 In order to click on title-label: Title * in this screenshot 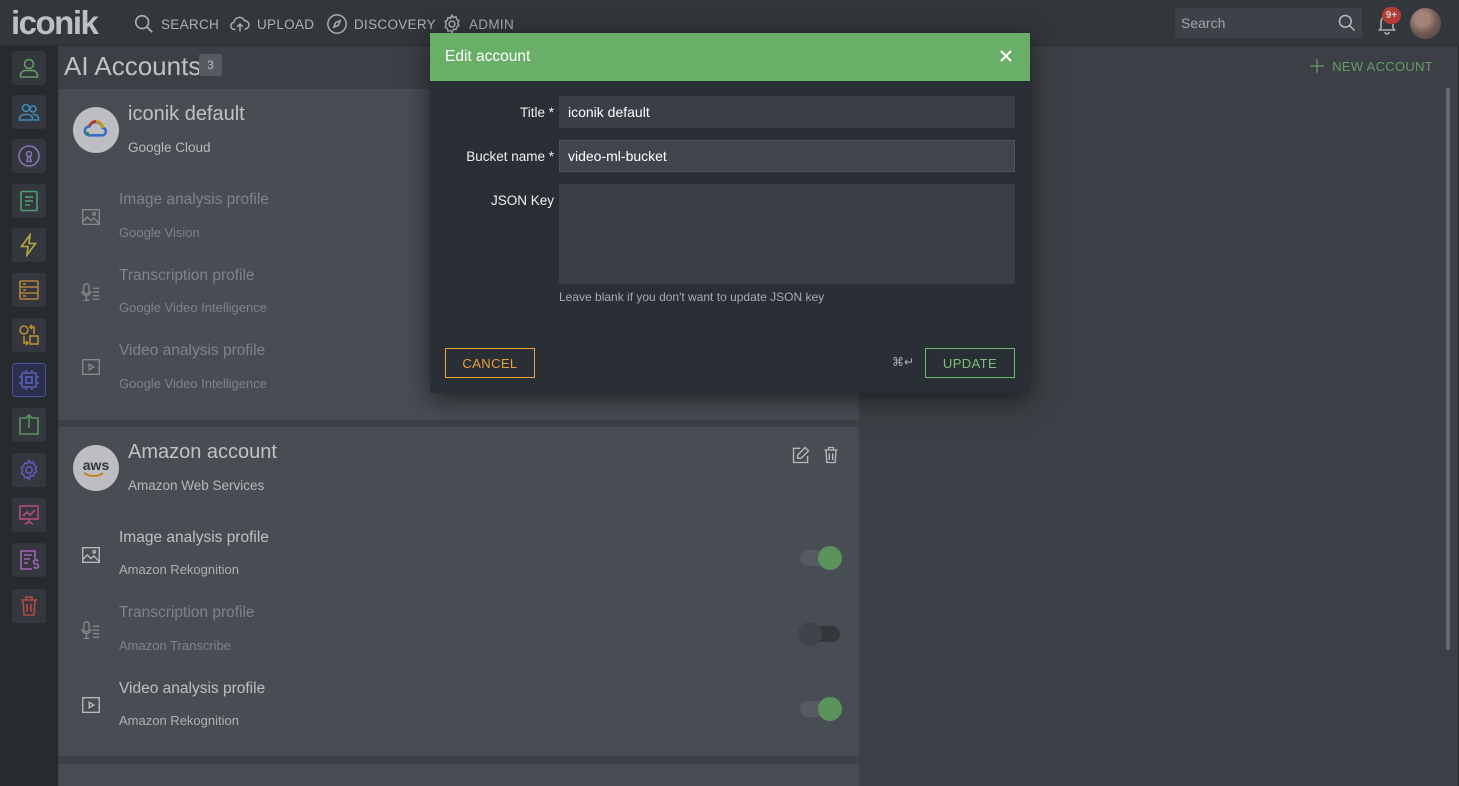, I will do `click(536, 112)`.